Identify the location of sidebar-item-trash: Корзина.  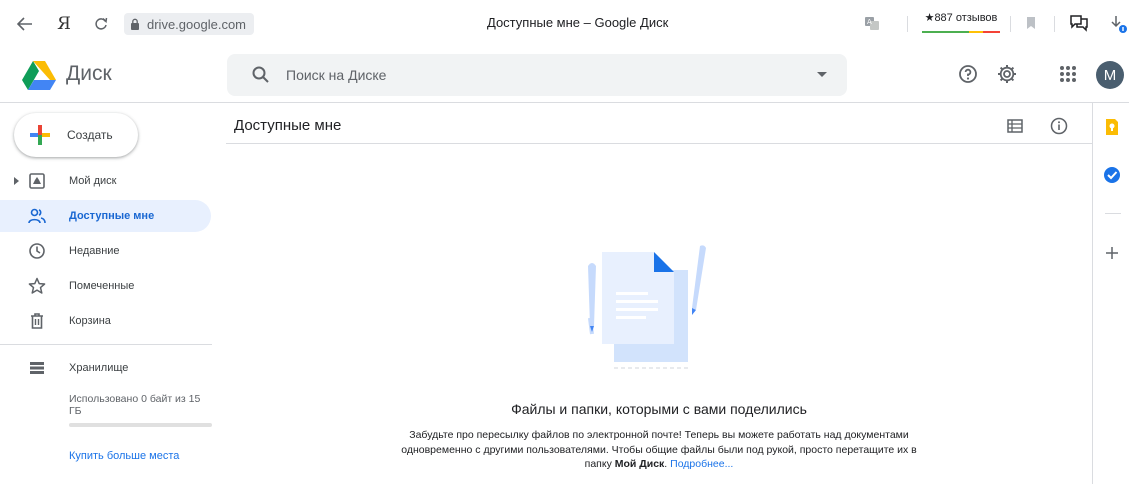
(105, 321).